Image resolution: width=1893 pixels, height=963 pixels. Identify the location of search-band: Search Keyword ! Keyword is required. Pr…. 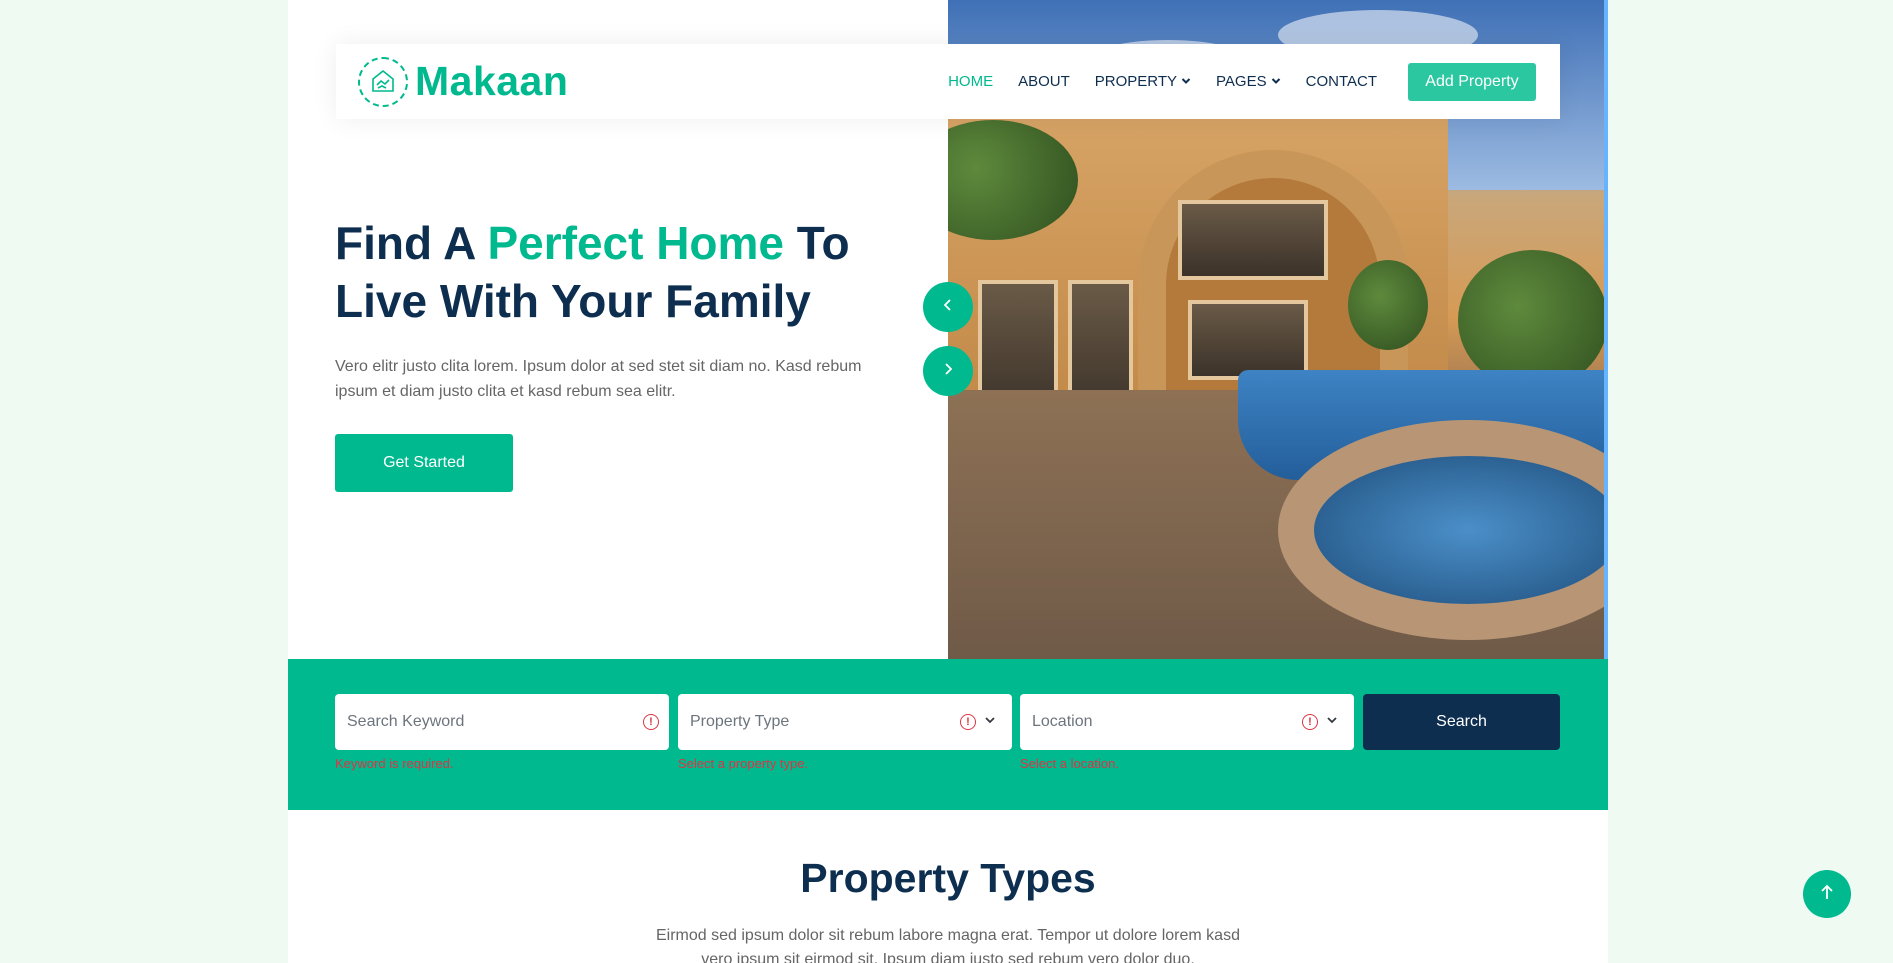
(948, 734).